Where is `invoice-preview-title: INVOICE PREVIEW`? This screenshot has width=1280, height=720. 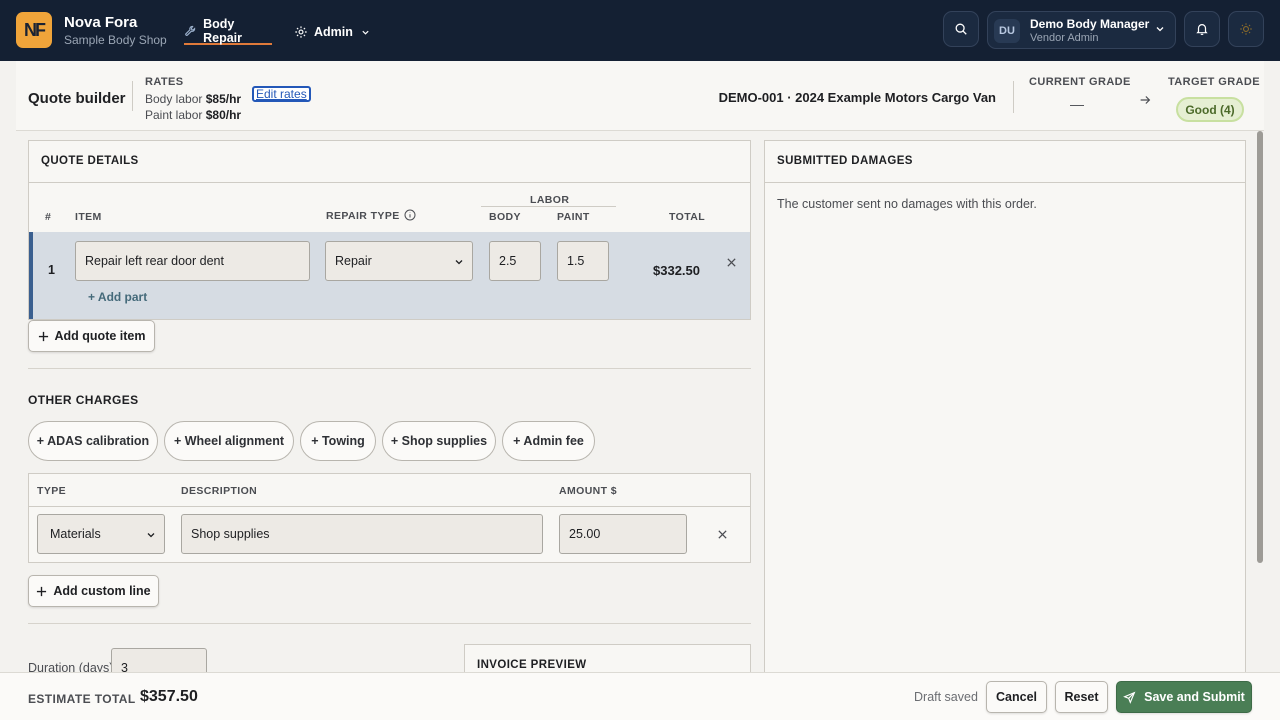
invoice-preview-title: INVOICE PREVIEW is located at coordinates (532, 665).